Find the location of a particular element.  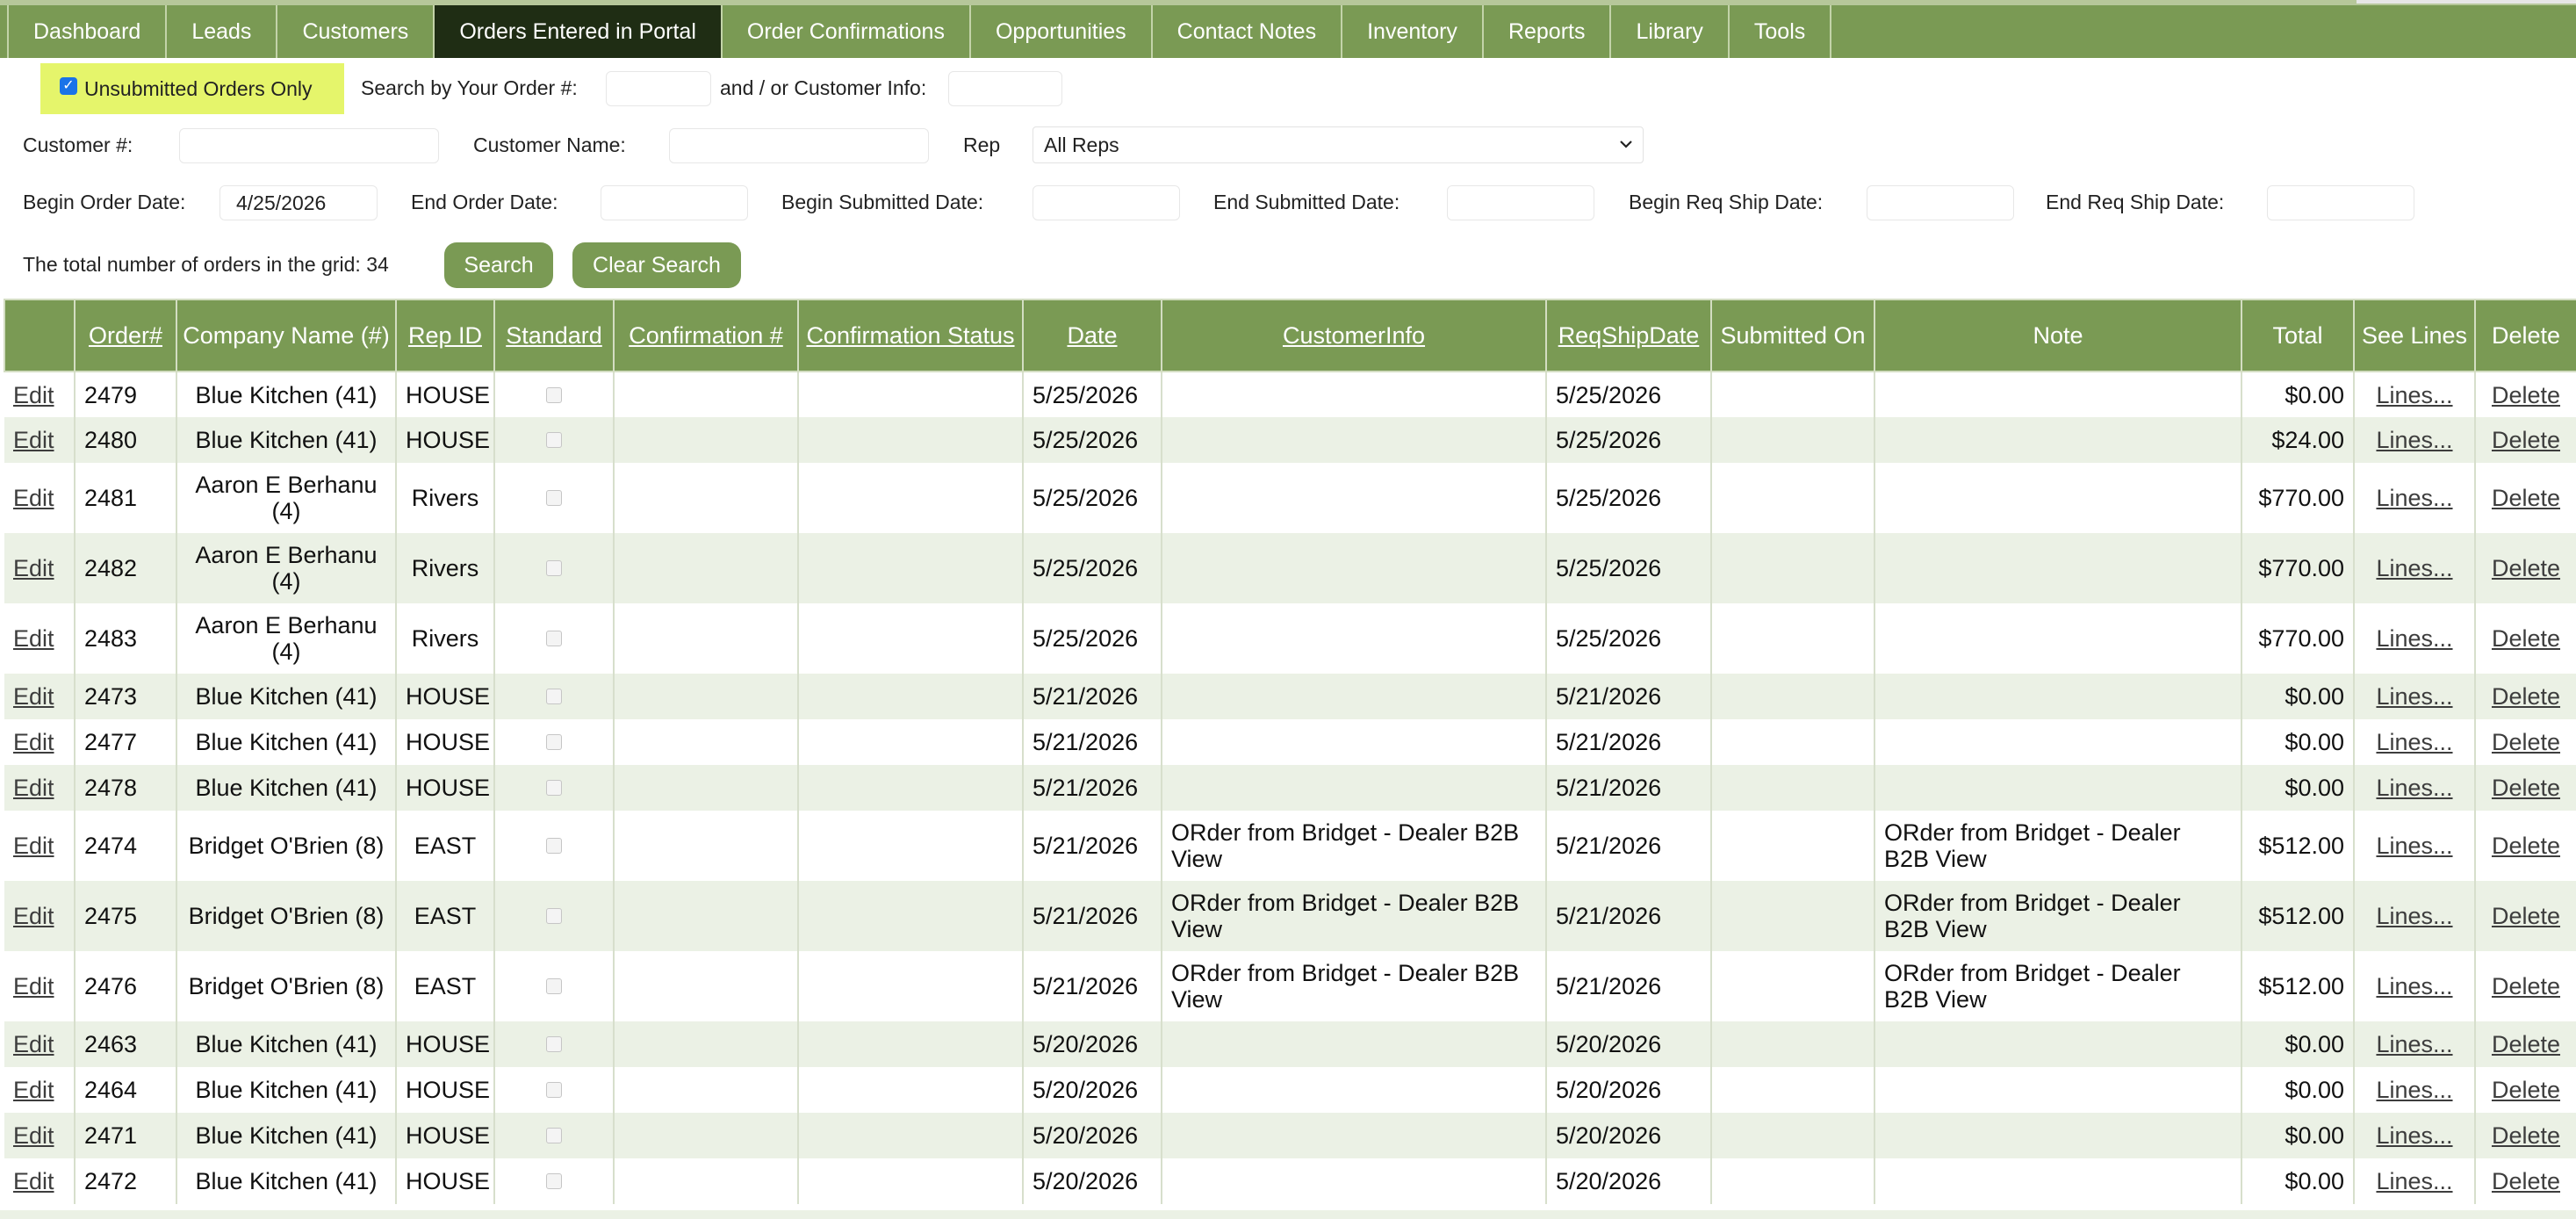

col-header-confirmation-number: Confirmation # is located at coordinates (706, 335).